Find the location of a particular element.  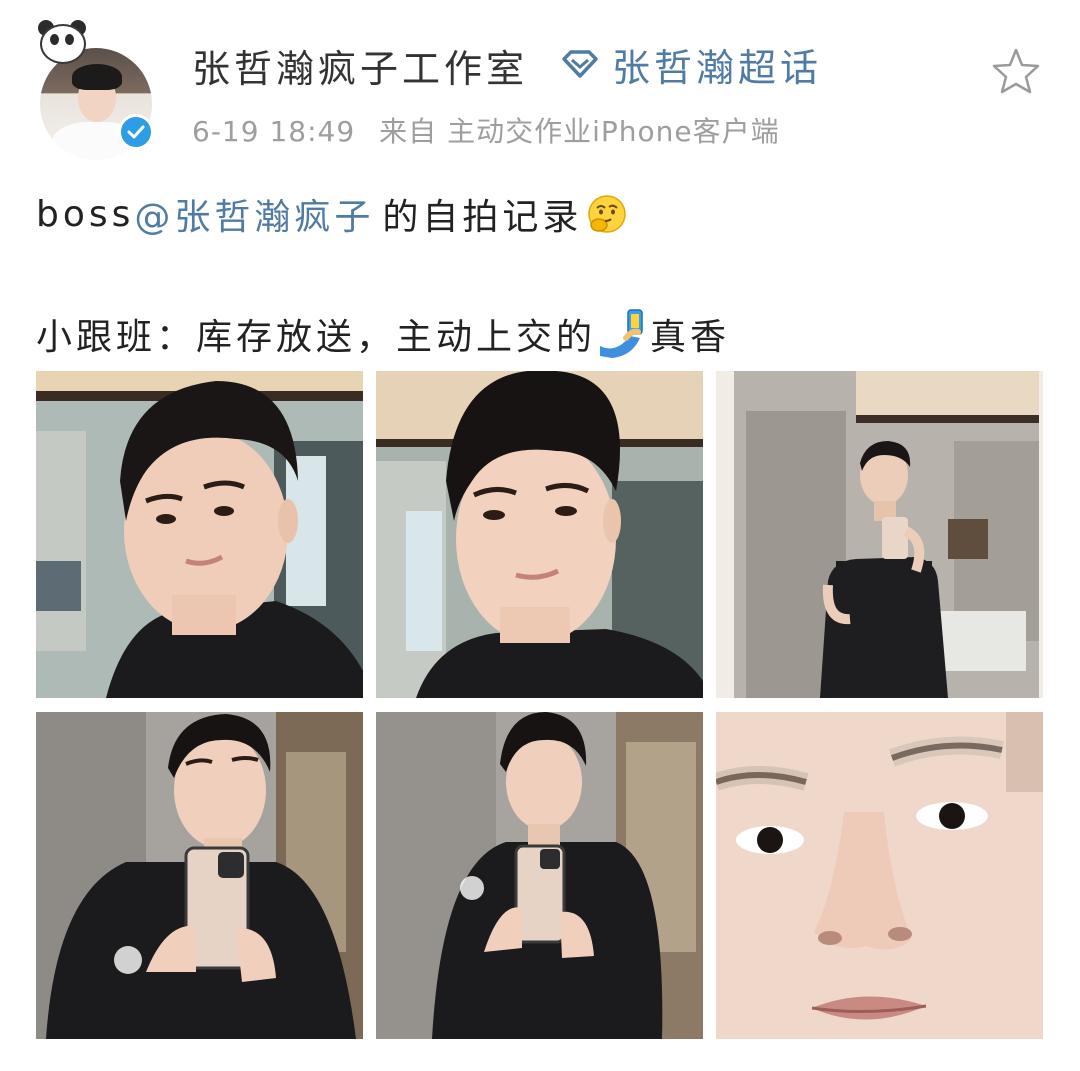

author-avatar-area is located at coordinates (94, 89).